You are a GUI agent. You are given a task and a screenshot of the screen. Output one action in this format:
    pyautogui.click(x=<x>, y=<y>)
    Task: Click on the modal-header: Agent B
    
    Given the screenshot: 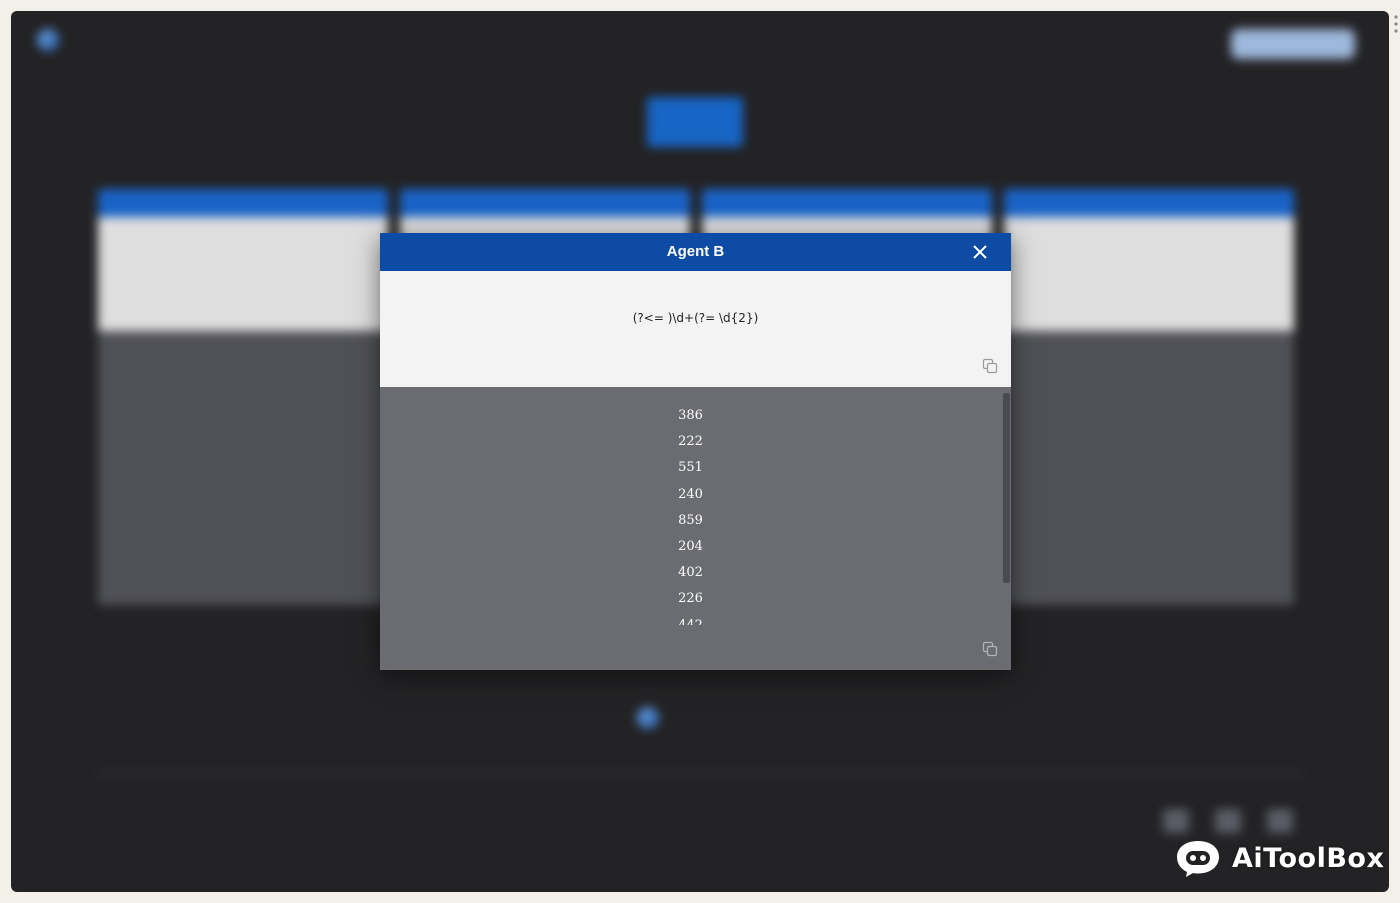 What is the action you would take?
    pyautogui.click(x=695, y=252)
    